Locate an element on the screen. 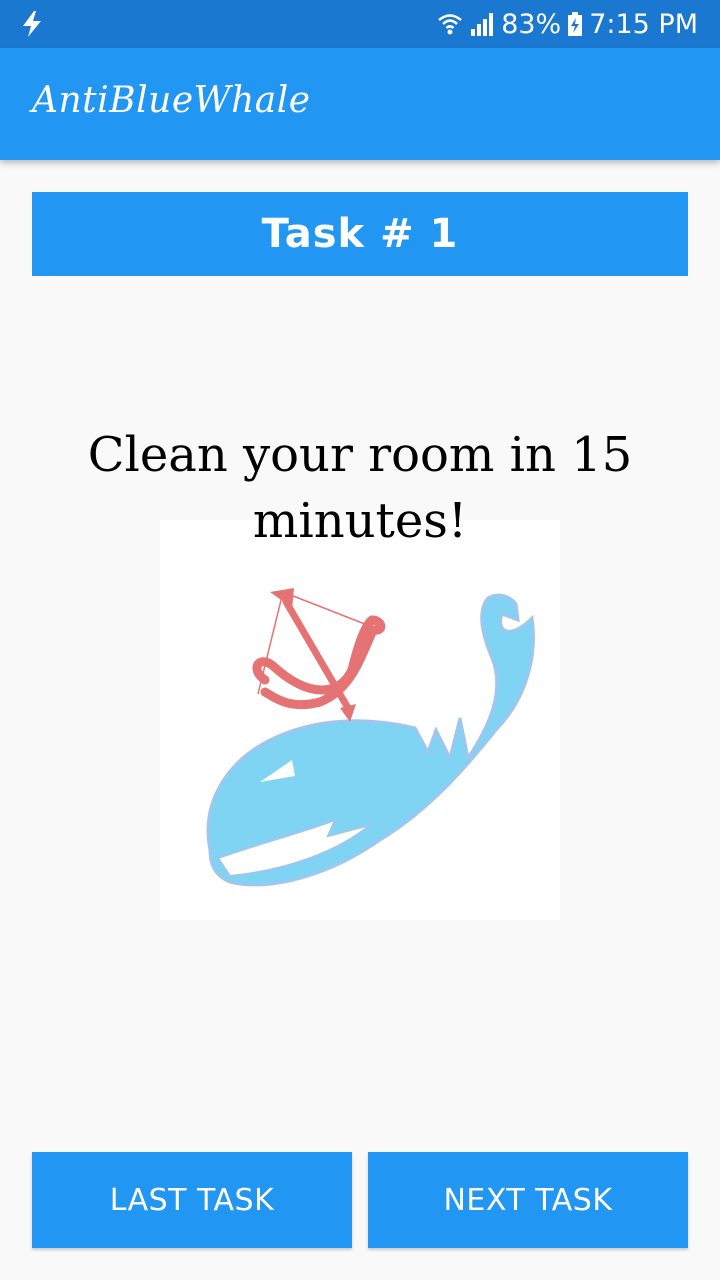 Image resolution: width=720 pixels, height=1280 pixels. app-title: AntiBlueWhale is located at coordinates (171, 100).